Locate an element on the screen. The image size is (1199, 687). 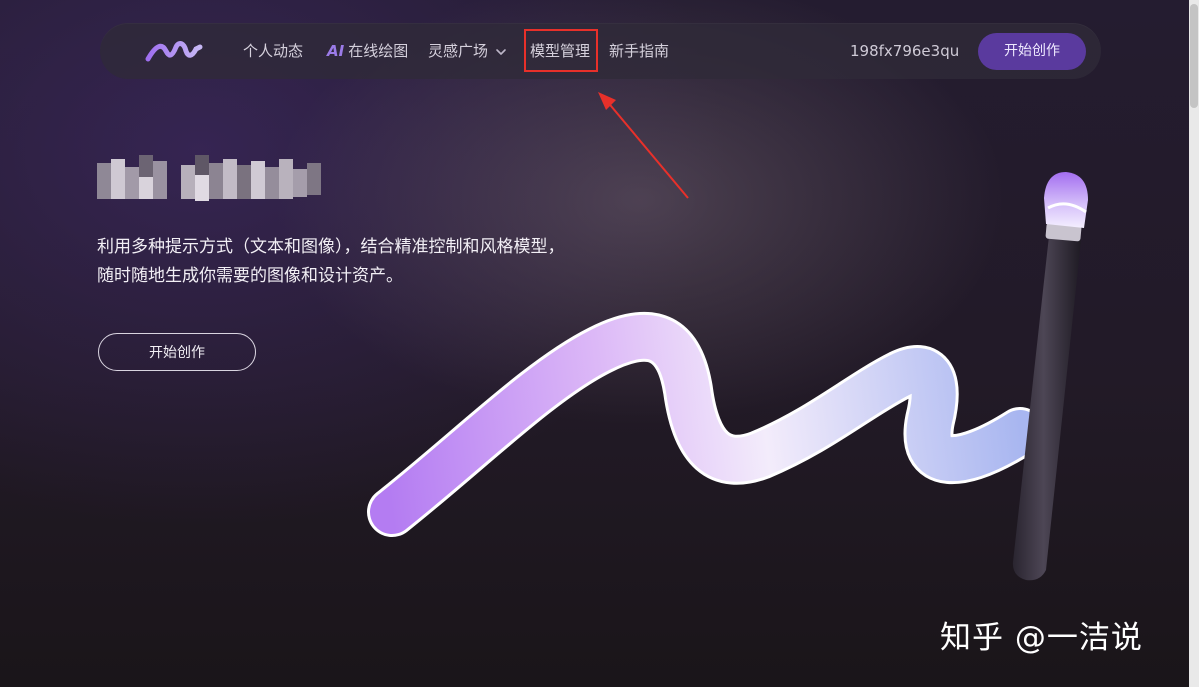
user-id-label: 198fx796e3qu is located at coordinates (904, 51).